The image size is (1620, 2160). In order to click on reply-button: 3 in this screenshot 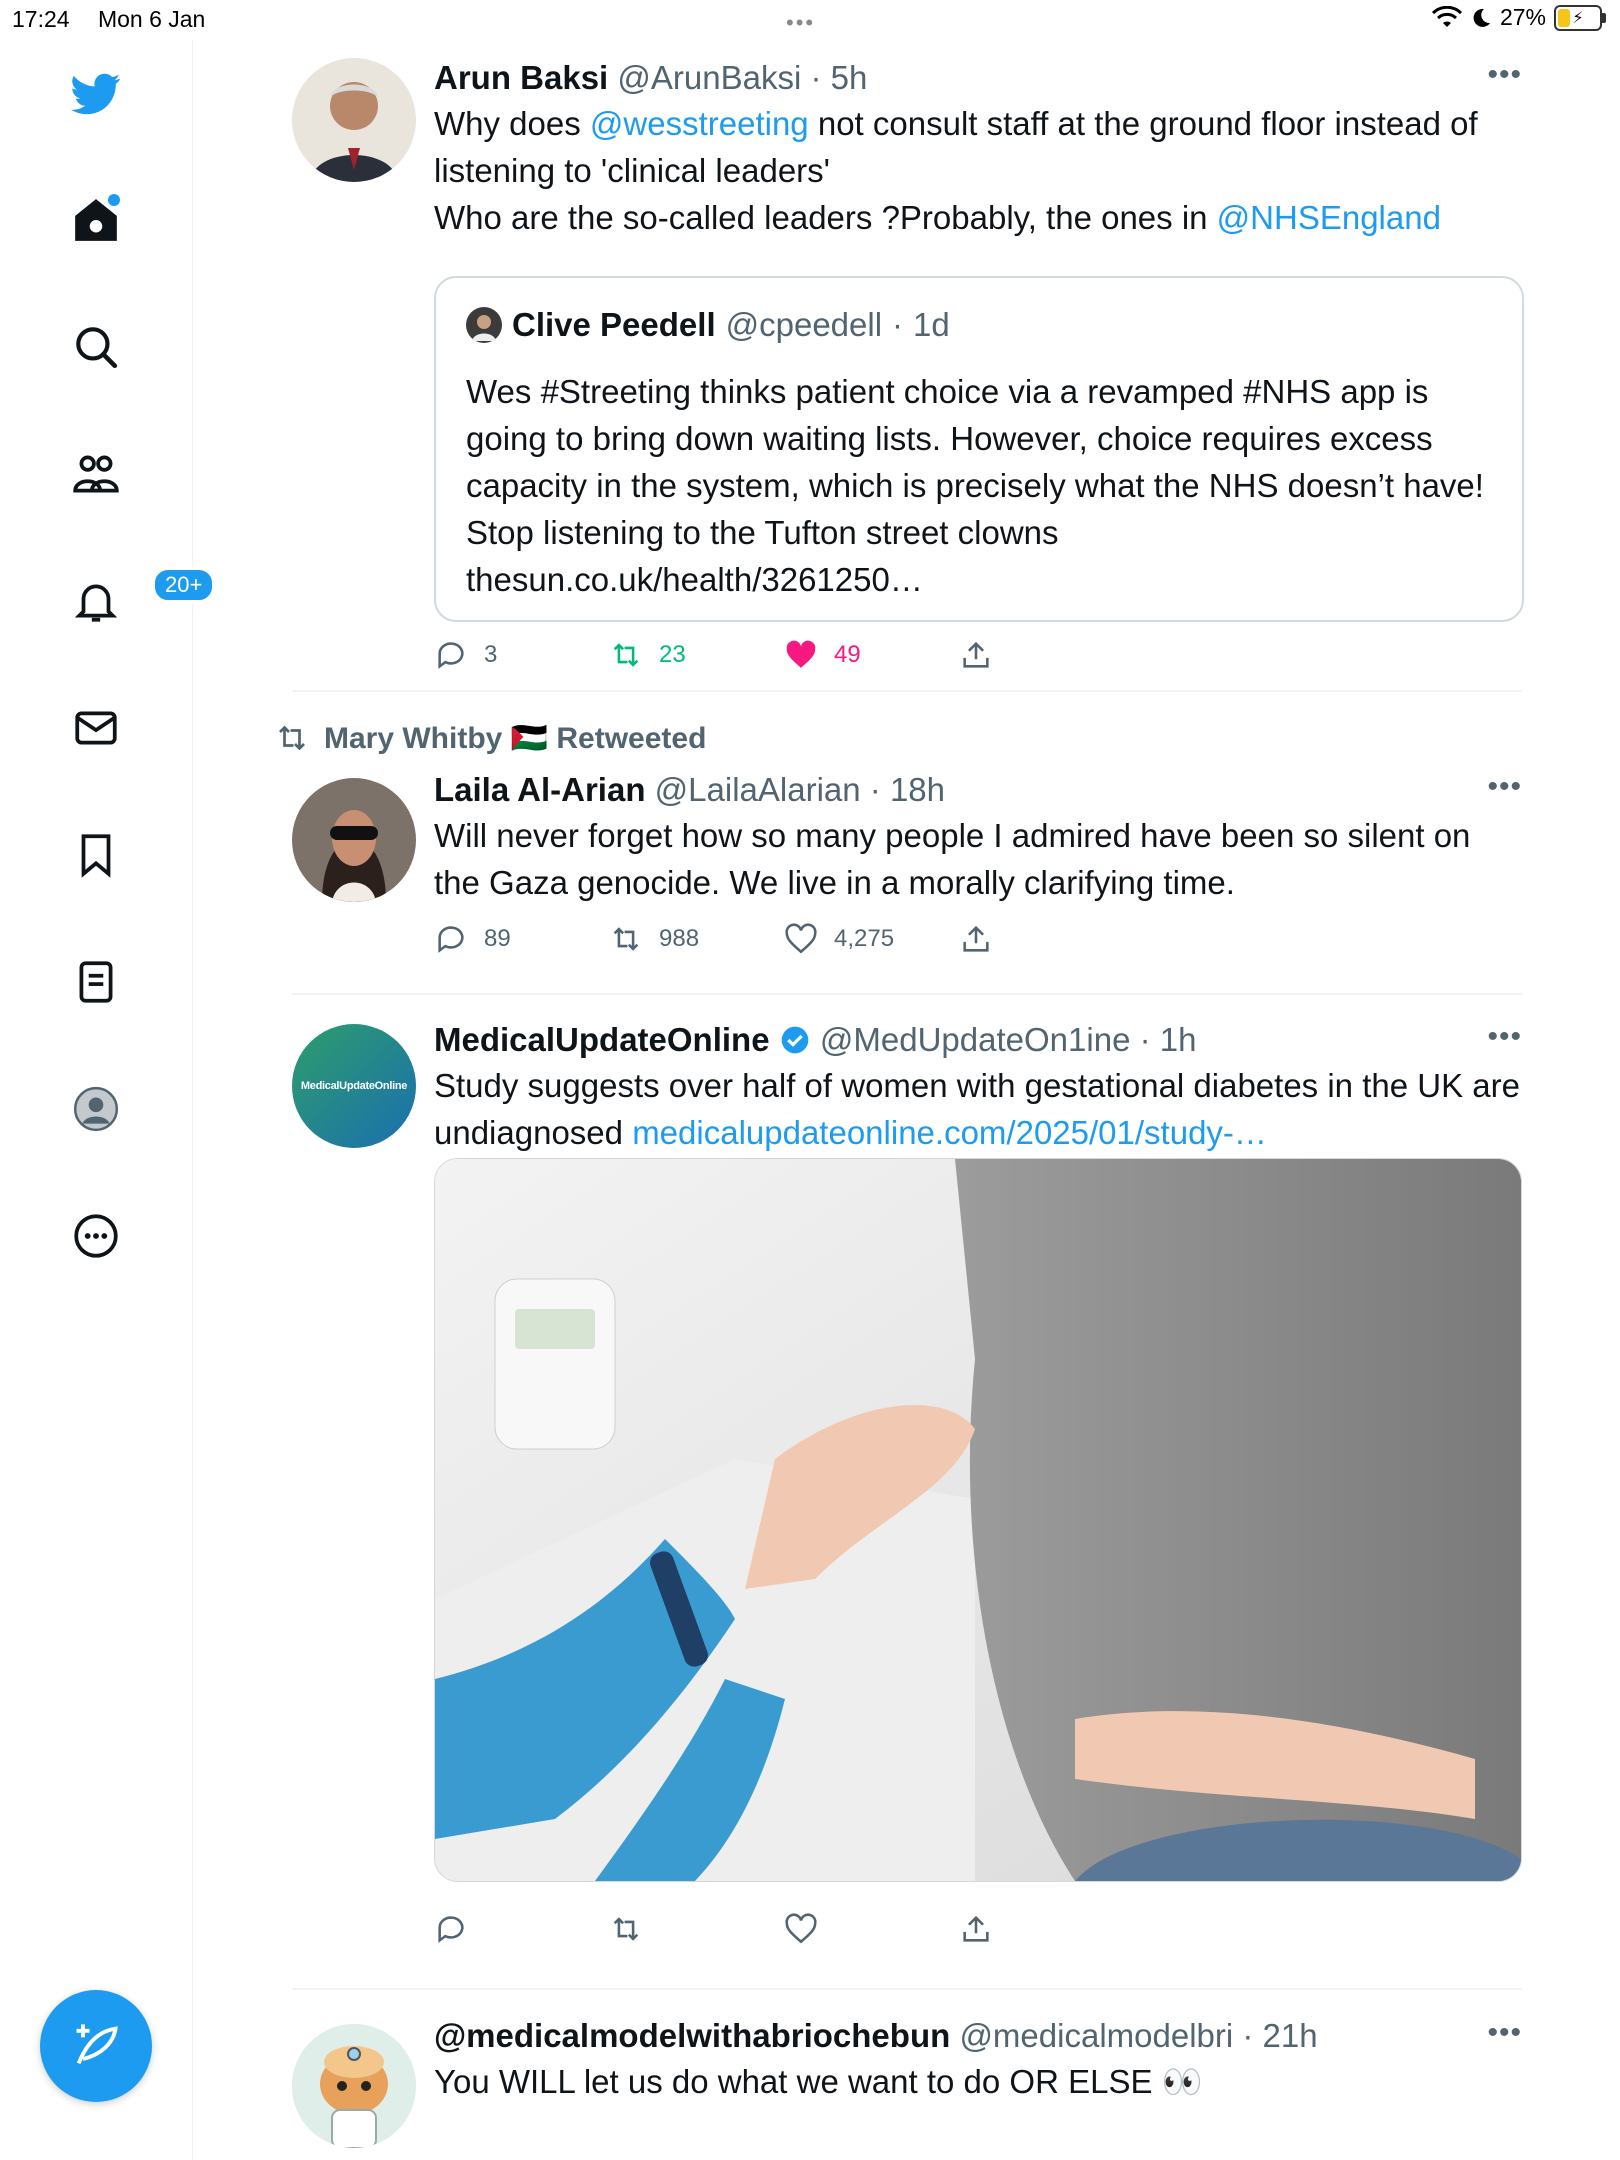, I will do `click(521, 655)`.